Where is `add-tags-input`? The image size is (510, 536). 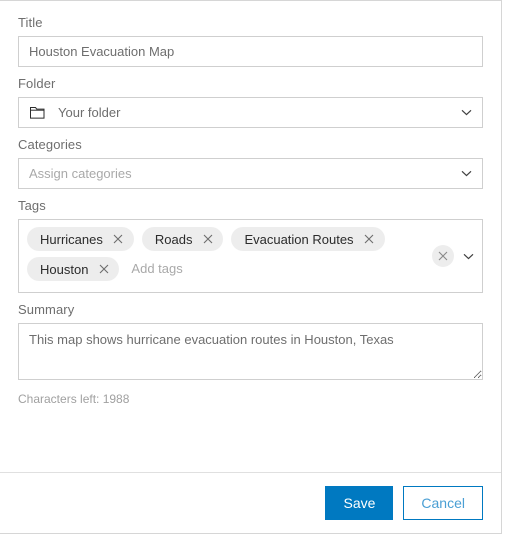
add-tags-input is located at coordinates (275, 269).